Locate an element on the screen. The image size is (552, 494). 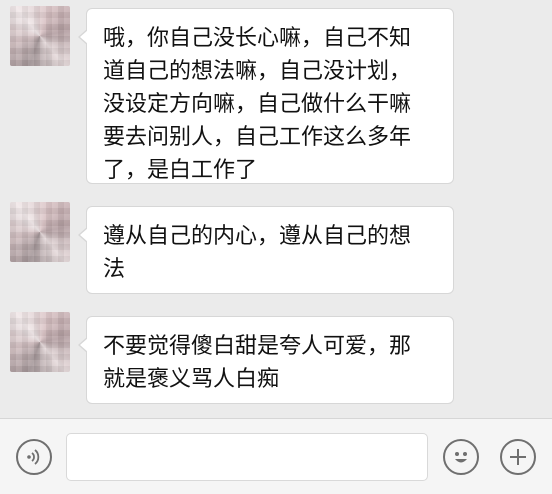
emoji-icon is located at coordinates (461, 457).